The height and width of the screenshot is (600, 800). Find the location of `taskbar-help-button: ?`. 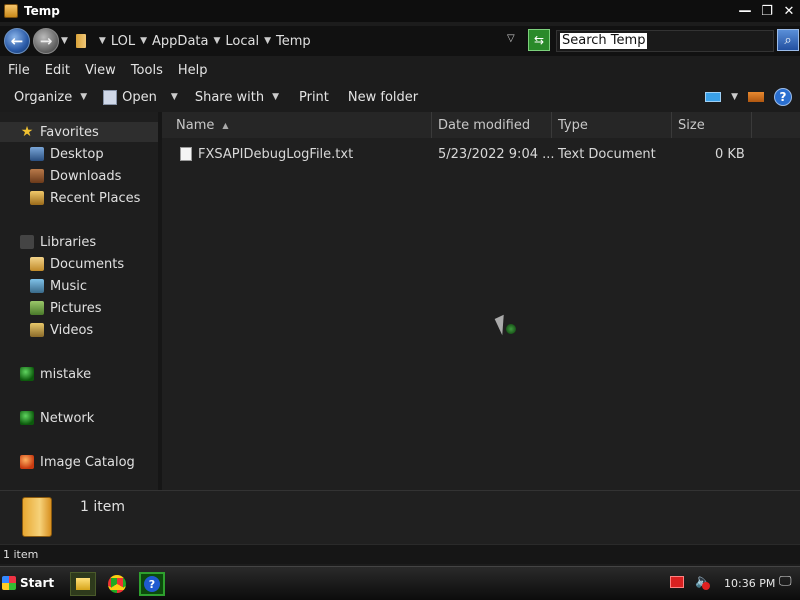

taskbar-help-button: ? is located at coordinates (152, 584).